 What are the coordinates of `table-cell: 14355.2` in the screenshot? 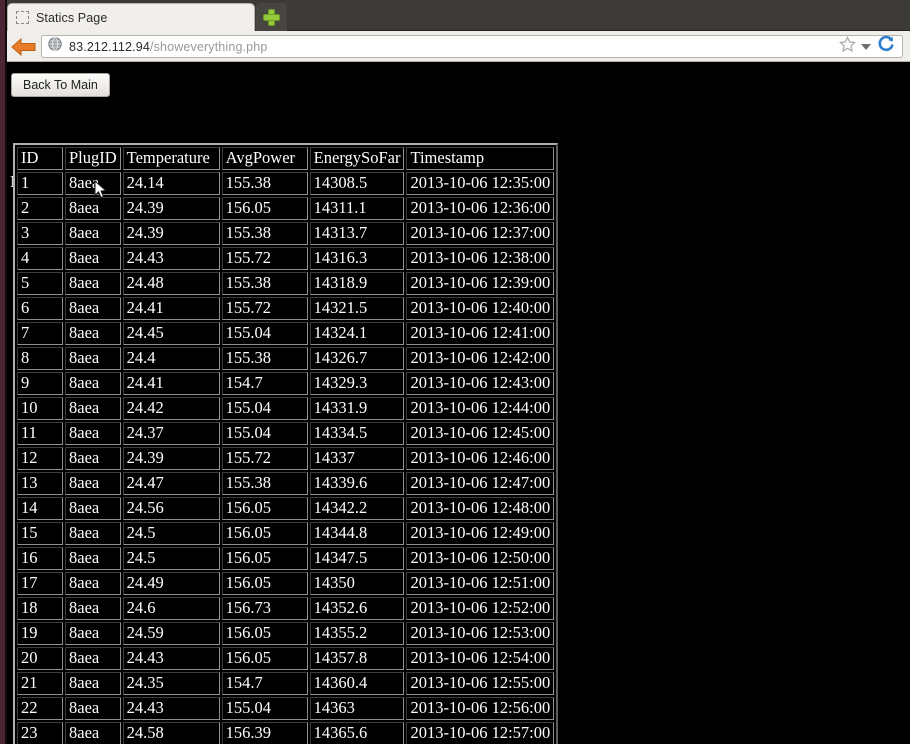 It's located at (357, 633).